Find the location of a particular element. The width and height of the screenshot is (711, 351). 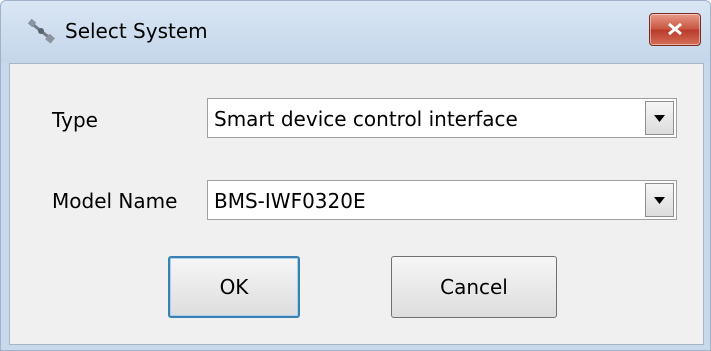

satellite-icon is located at coordinates (42, 32).